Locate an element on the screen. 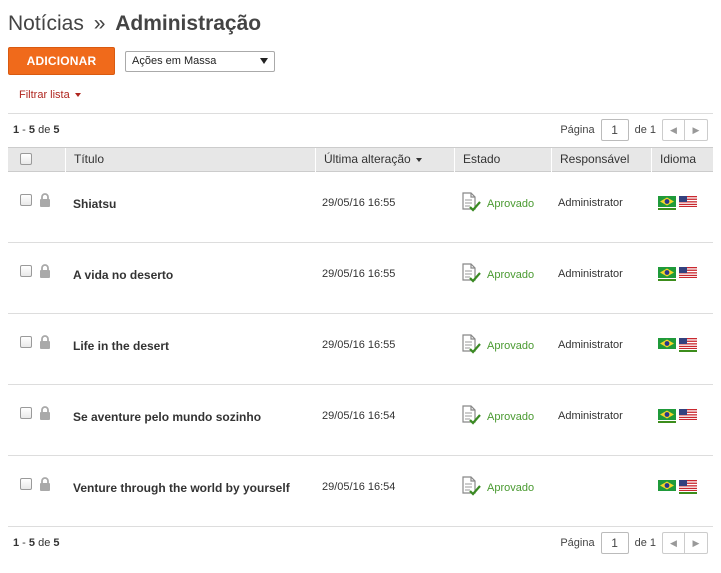 The width and height of the screenshot is (721, 573). page-title: Notícias » Administração is located at coordinates (134, 24).